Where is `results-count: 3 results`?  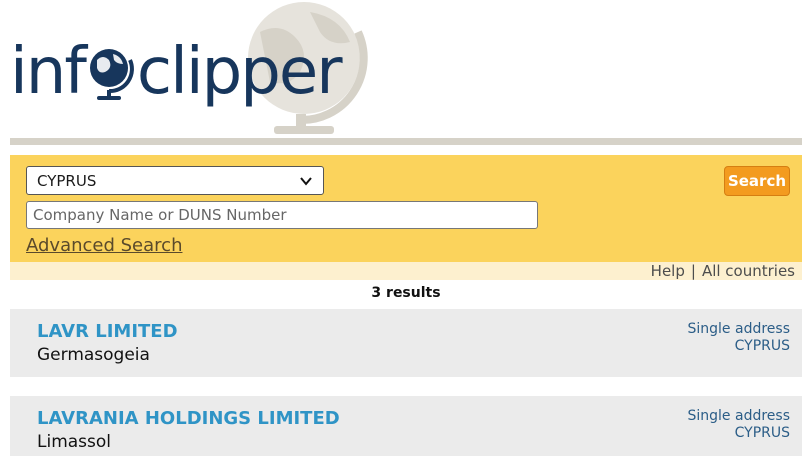
results-count: 3 results is located at coordinates (406, 293).